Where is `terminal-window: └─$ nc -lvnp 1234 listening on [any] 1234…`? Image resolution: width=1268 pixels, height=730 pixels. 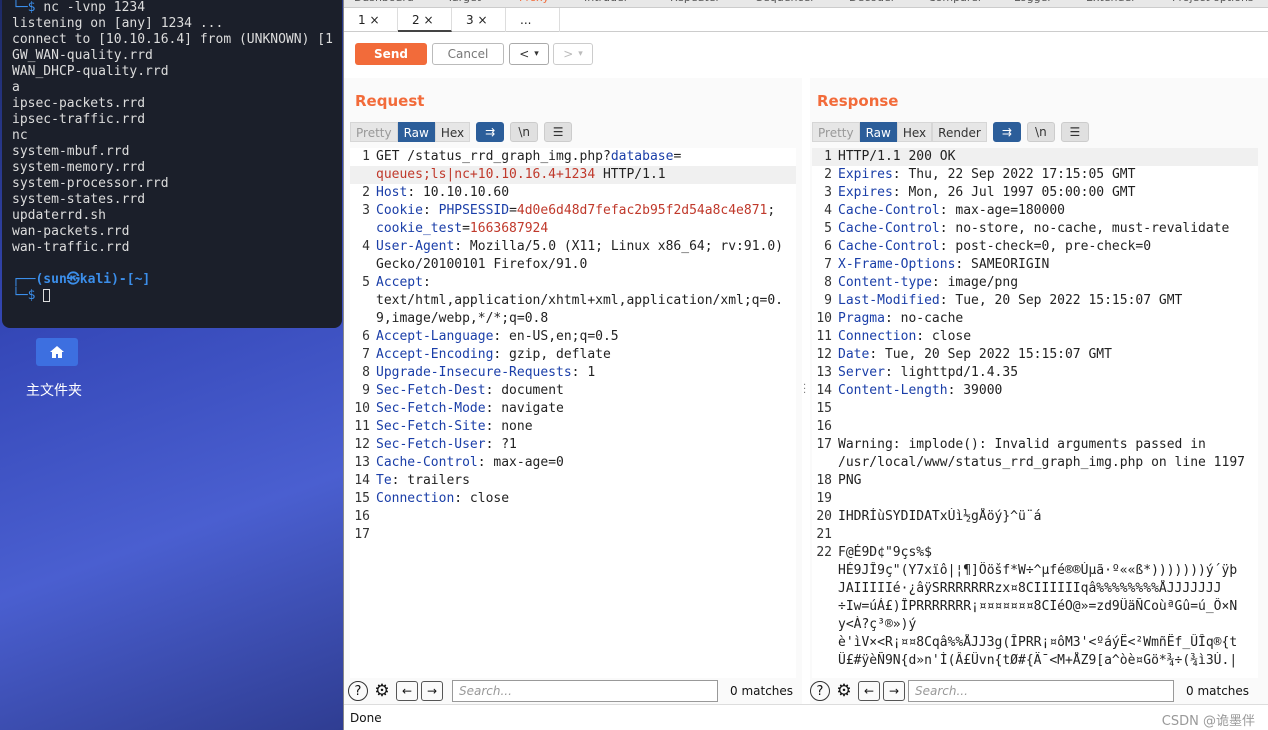 terminal-window: └─$ nc -lvnp 1234 listening on [any] 1234… is located at coordinates (172, 164).